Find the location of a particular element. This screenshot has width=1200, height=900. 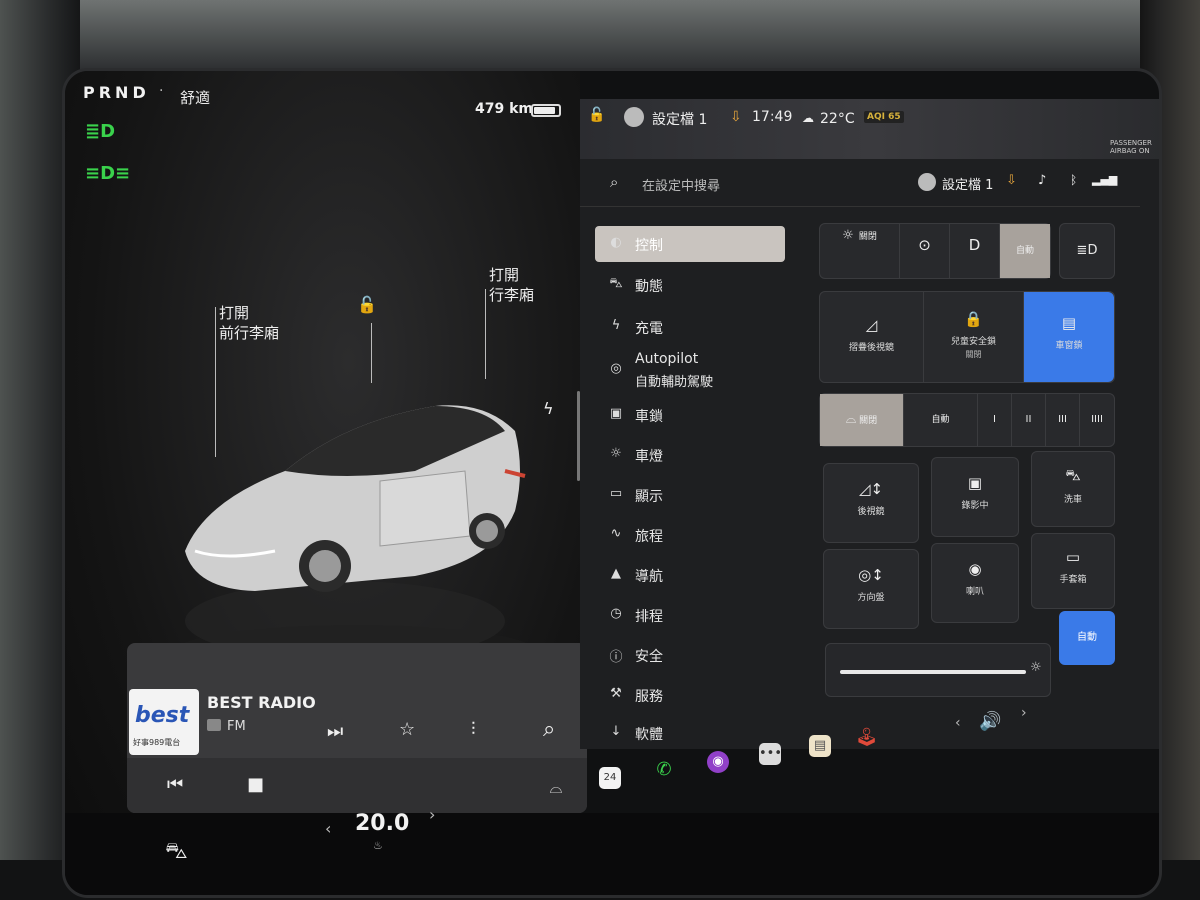

brightness-track is located at coordinates (933, 672).